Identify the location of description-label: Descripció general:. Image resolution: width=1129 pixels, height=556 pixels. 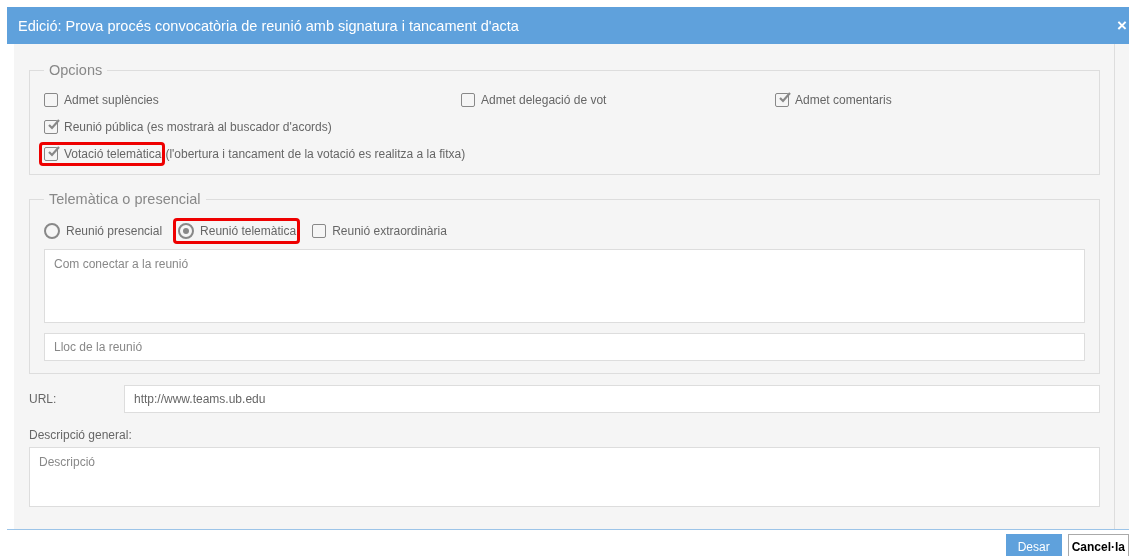
(81, 435).